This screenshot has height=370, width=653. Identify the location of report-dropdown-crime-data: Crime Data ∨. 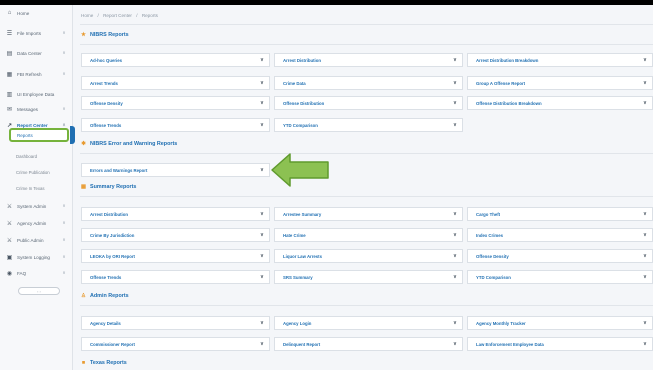
(368, 83).